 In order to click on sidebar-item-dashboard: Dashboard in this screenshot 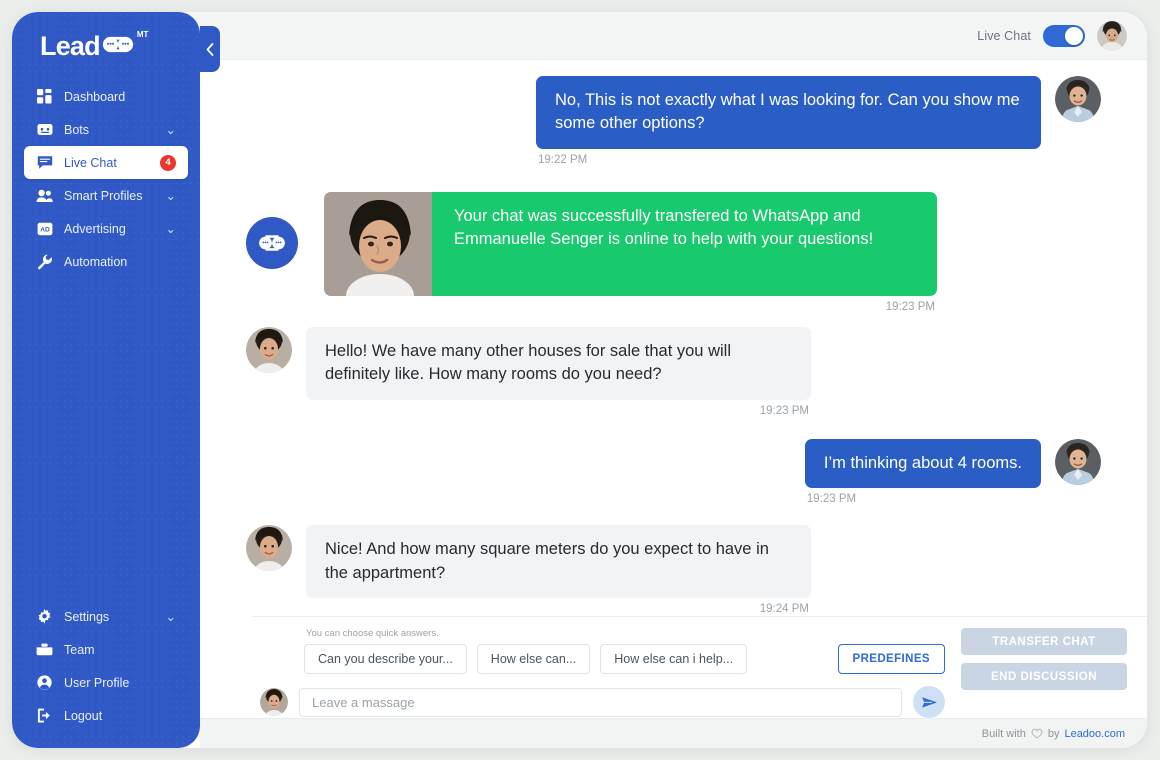, I will do `click(106, 96)`.